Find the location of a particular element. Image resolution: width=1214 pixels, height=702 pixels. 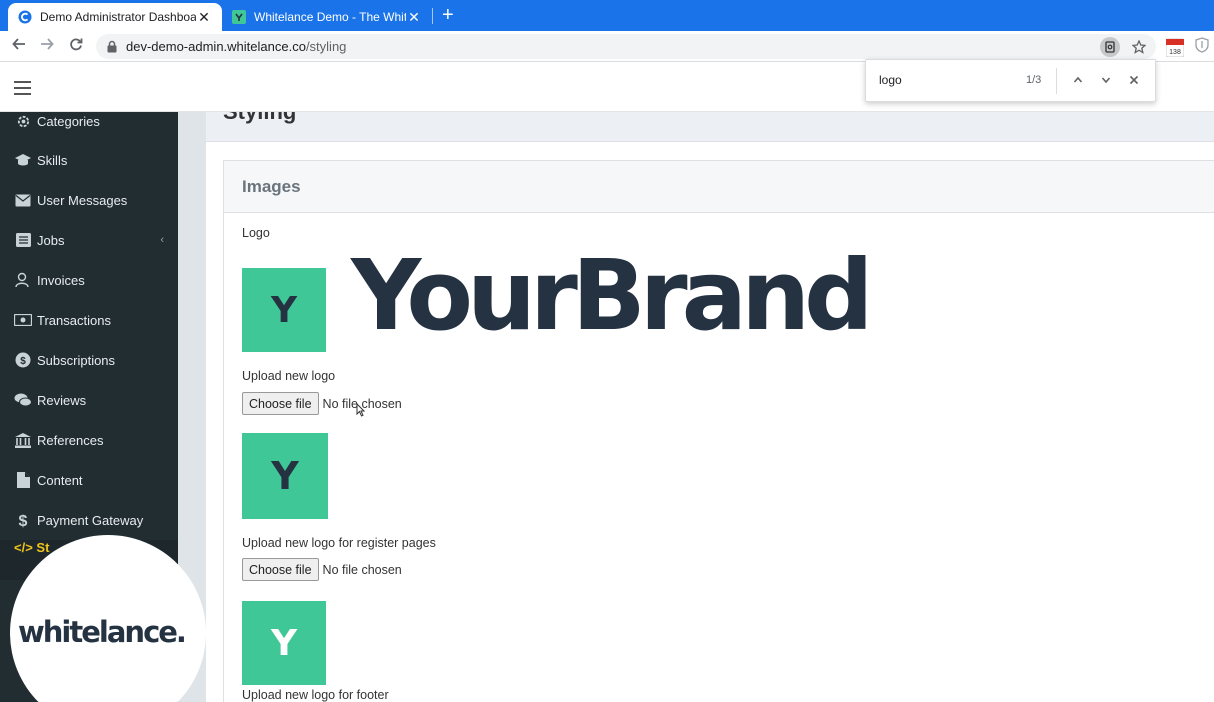

register-logo-file-input: Choose file No file chosen is located at coordinates (322, 569).